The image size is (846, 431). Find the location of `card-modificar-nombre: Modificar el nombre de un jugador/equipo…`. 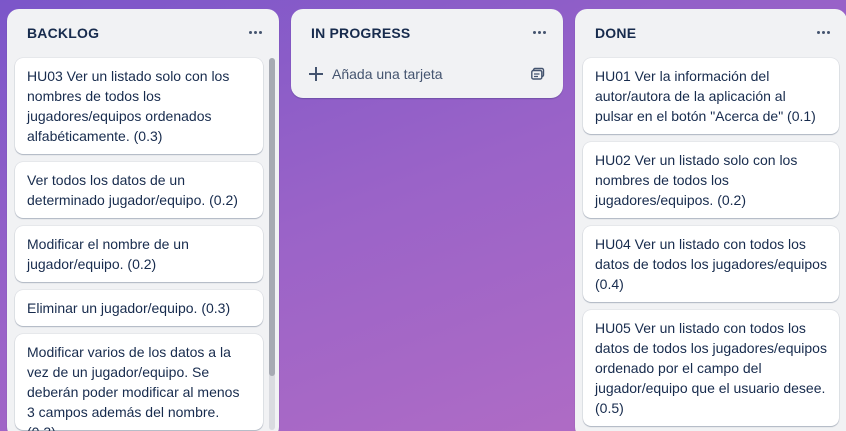

card-modificar-nombre: Modificar el nombre de un jugador/equipo… is located at coordinates (139, 254).